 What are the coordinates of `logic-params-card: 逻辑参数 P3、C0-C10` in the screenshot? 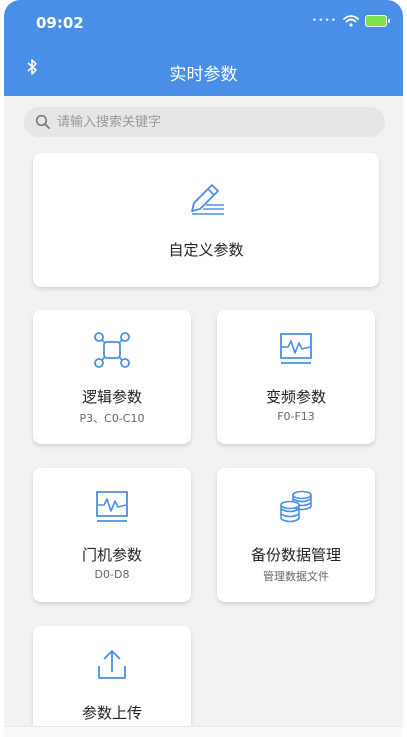 It's located at (112, 377).